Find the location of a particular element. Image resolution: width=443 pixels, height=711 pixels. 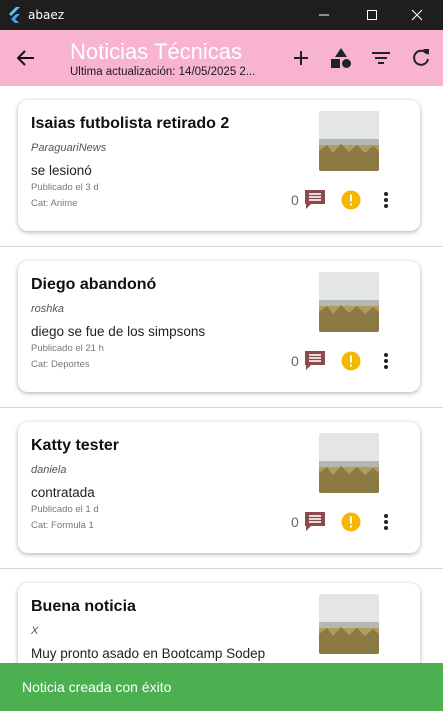

refresh-icon is located at coordinates (421, 57).